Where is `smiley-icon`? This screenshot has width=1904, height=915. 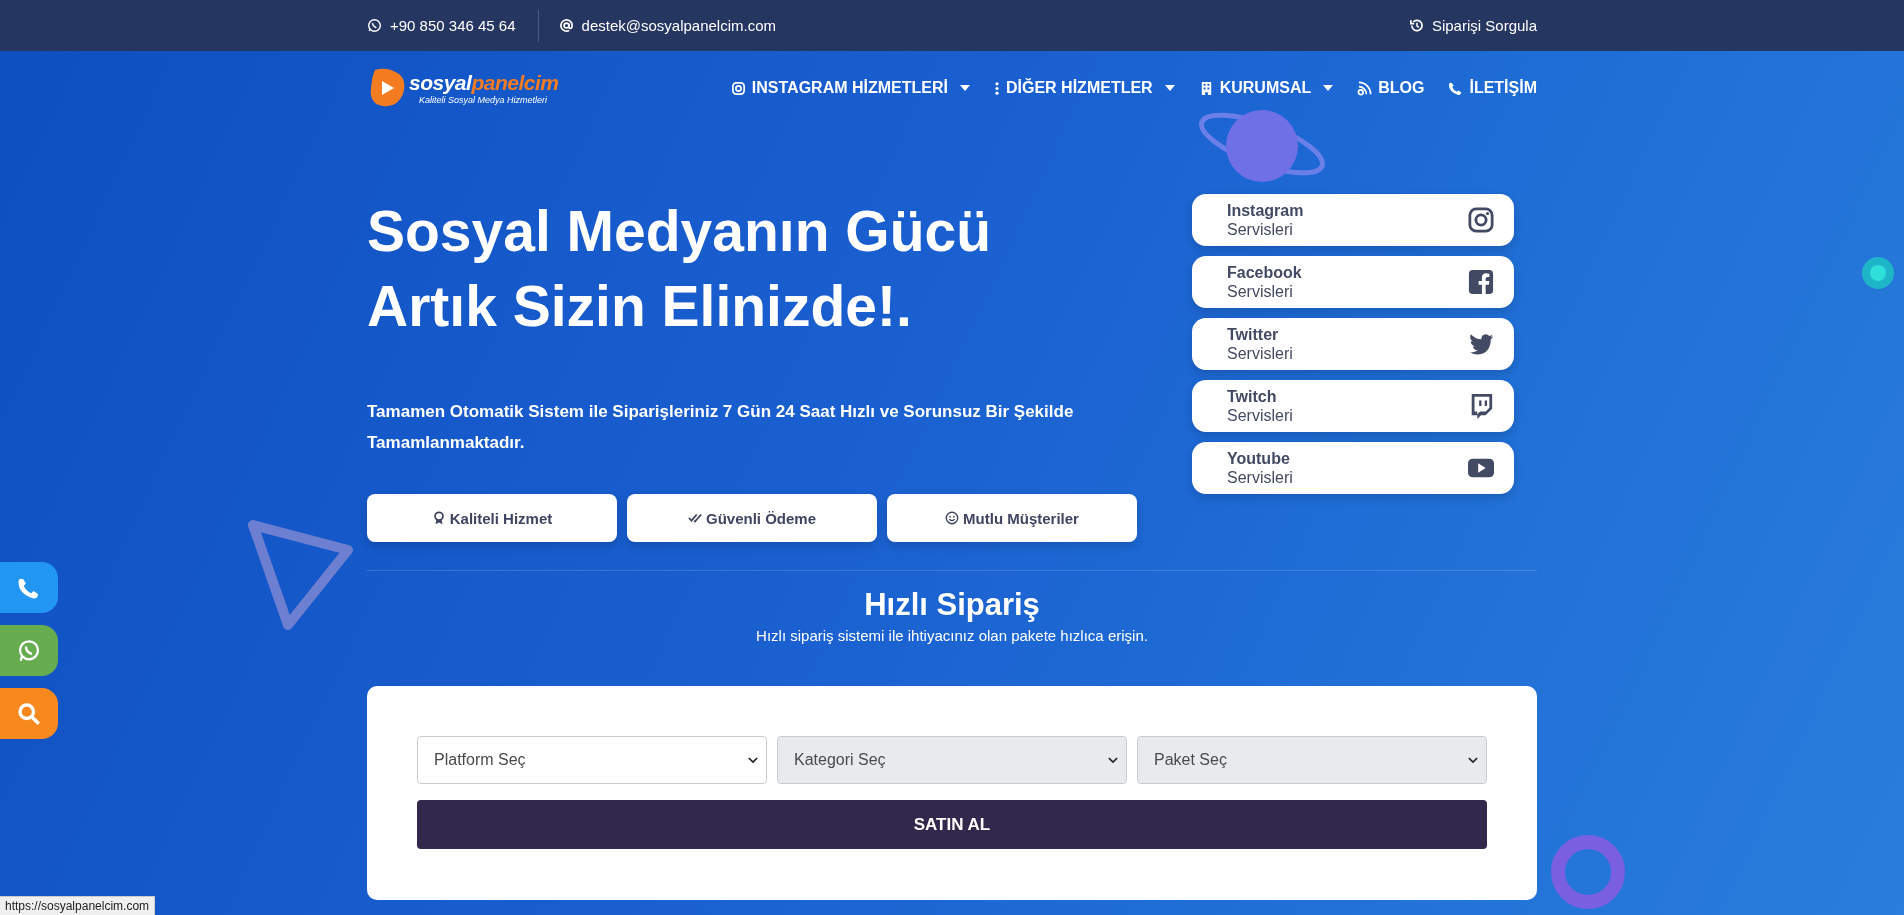
smiley-icon is located at coordinates (952, 518).